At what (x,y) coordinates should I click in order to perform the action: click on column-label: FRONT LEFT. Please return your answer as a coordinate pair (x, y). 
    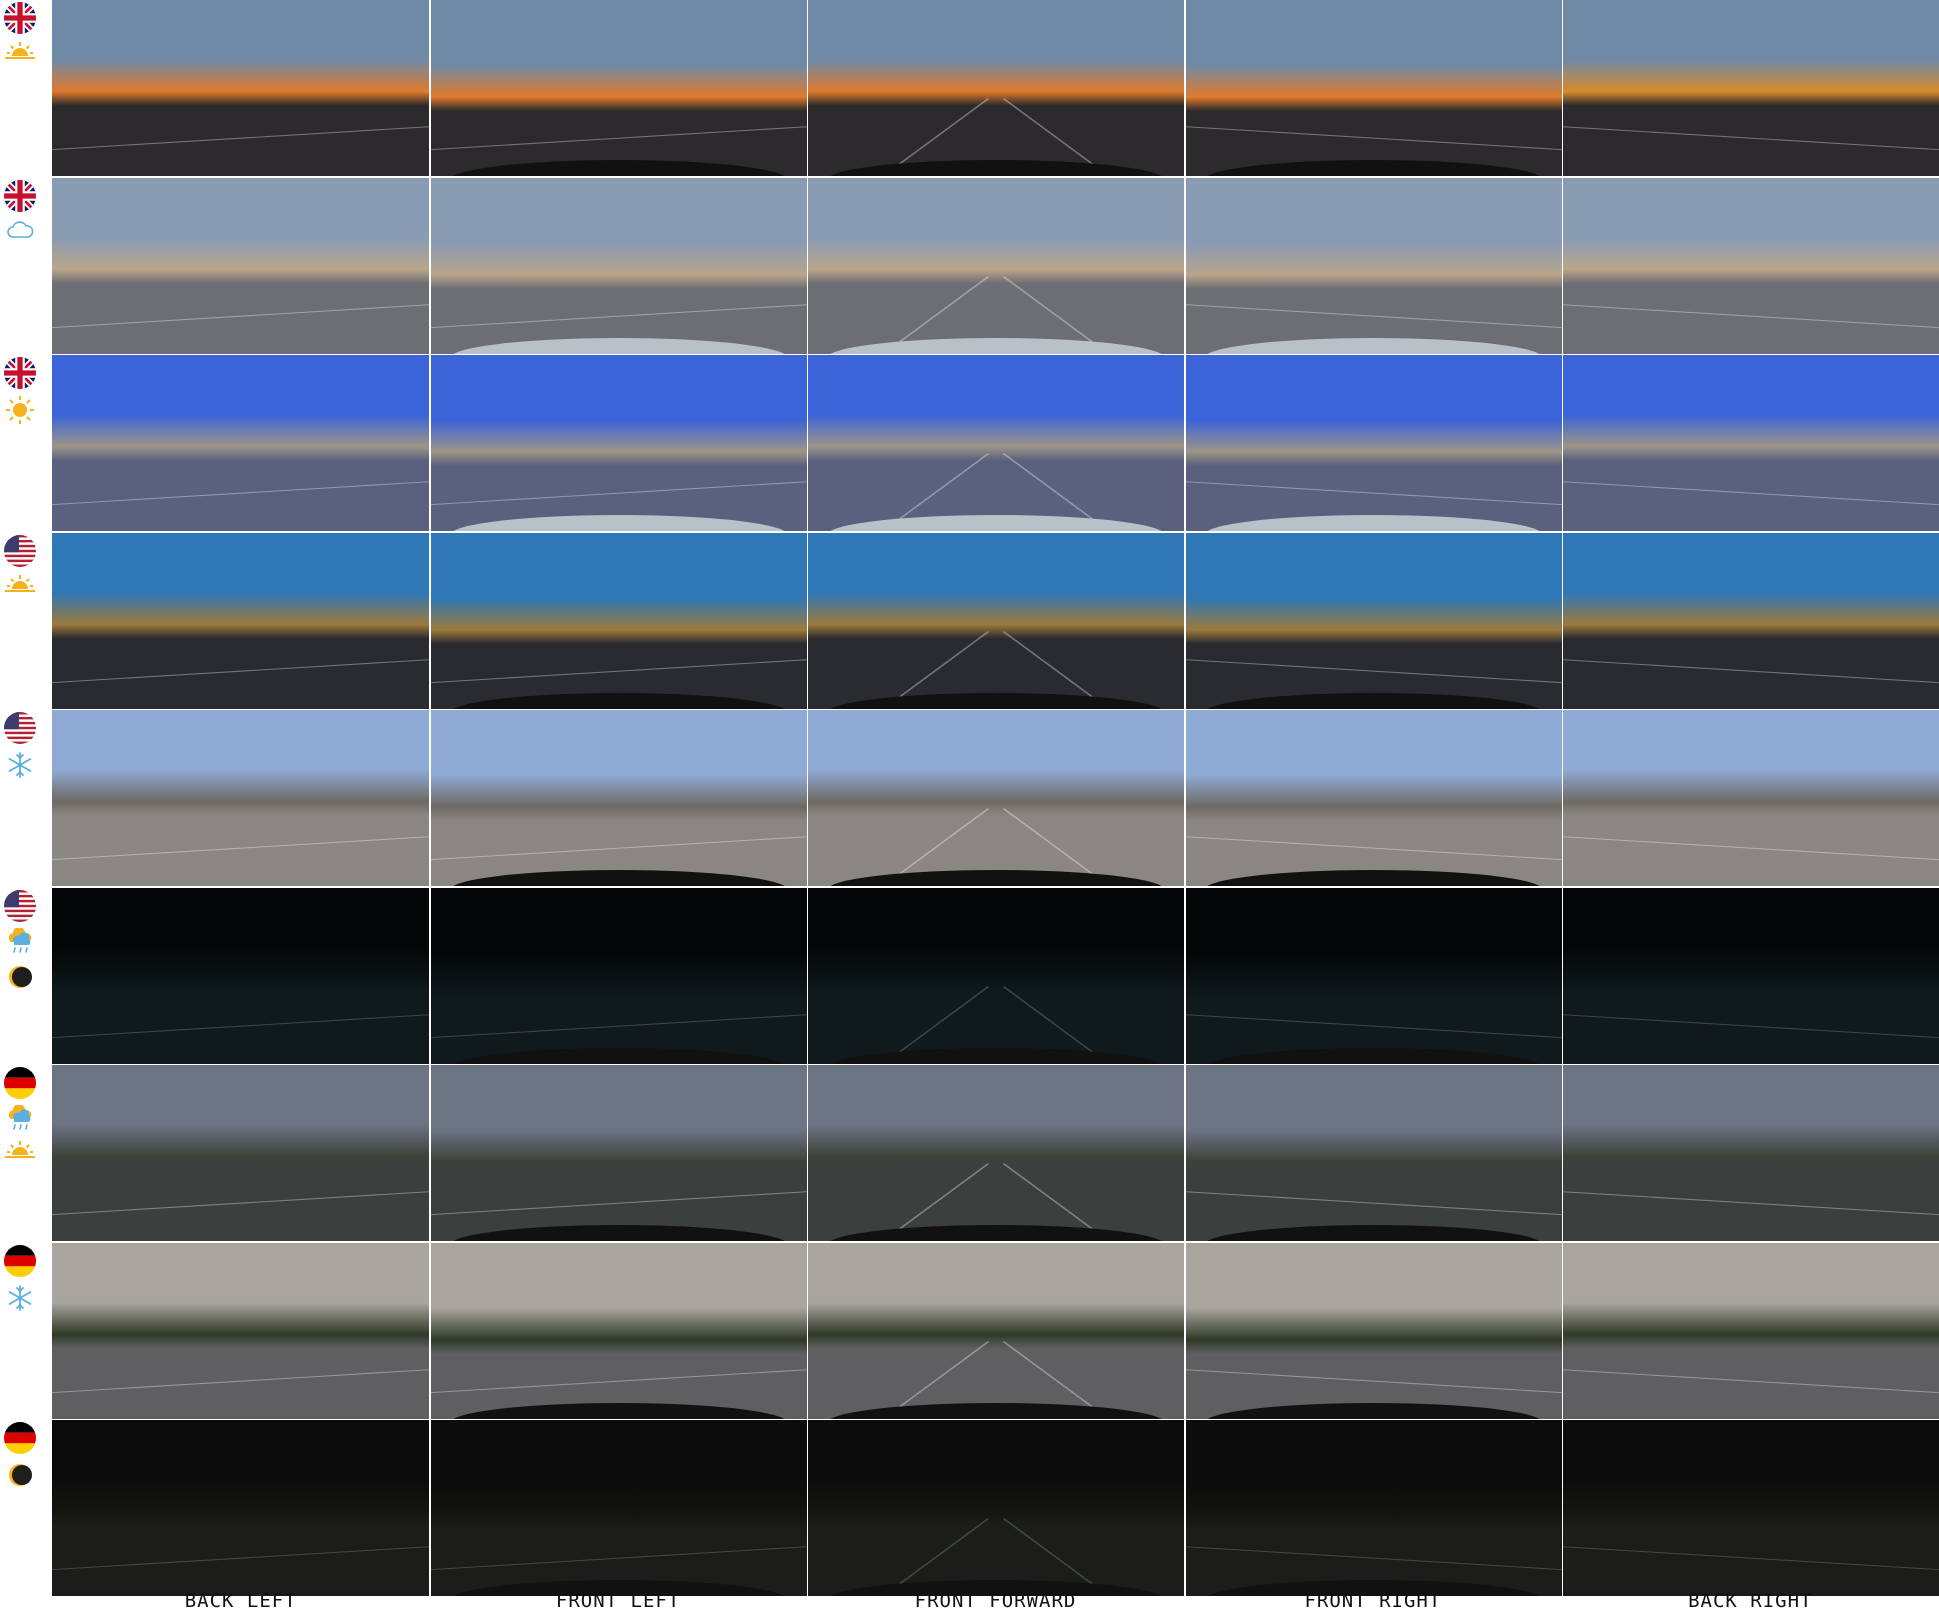
    Looking at the image, I should click on (618, 1601).